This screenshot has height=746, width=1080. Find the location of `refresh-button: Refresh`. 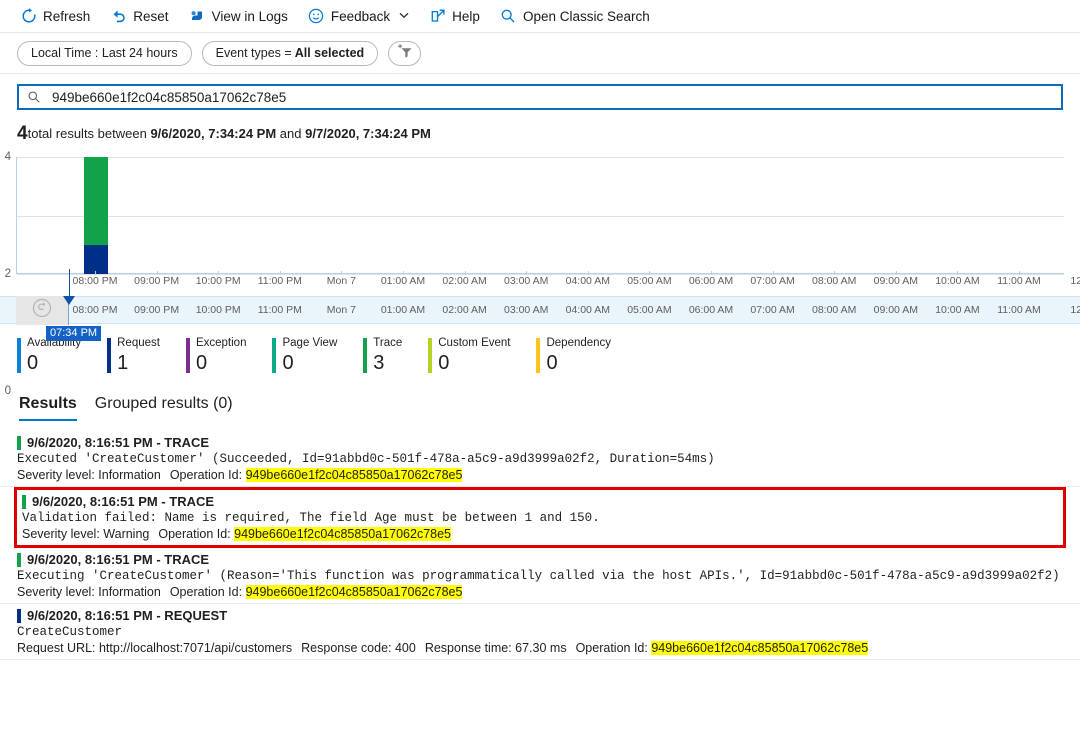

refresh-button: Refresh is located at coordinates (55, 16).